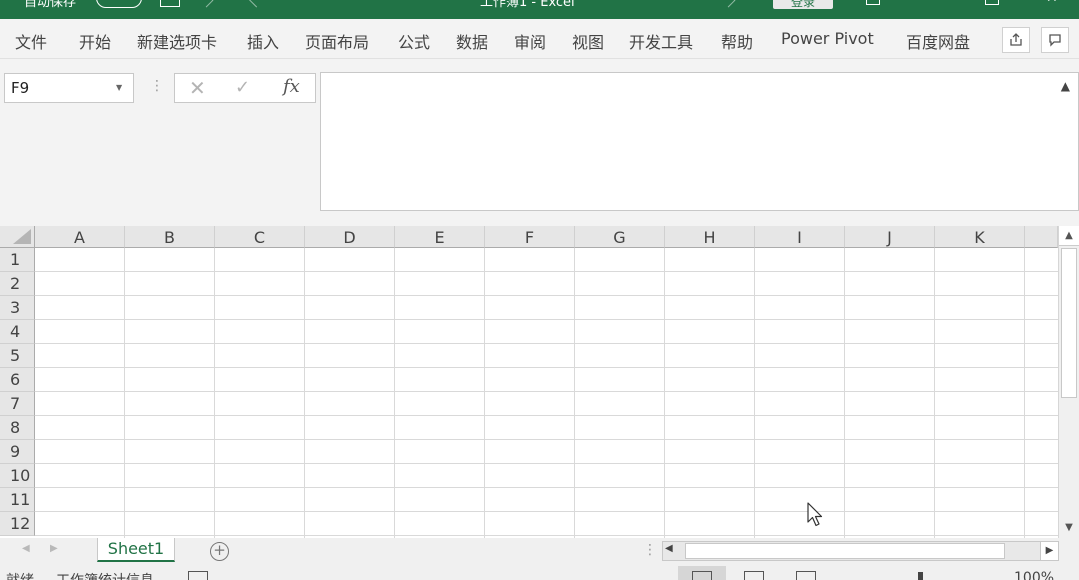 The width and height of the screenshot is (1079, 580). I want to click on column-header: B, so click(170, 237).